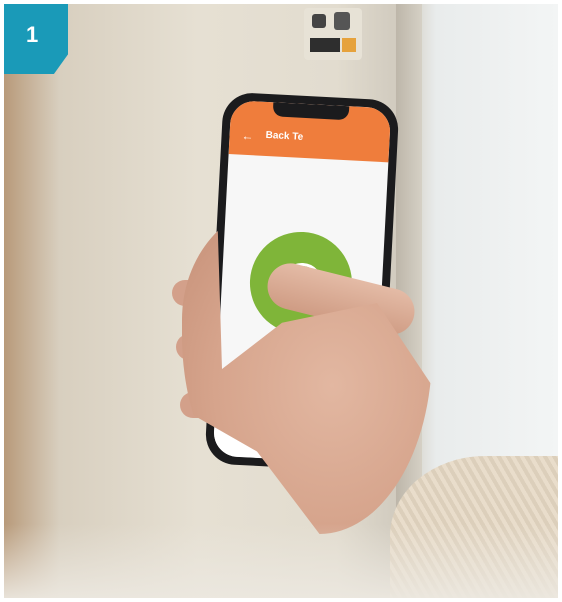 This screenshot has height=602, width=562. Describe the element at coordinates (311, 111) in the screenshot. I see `phone-notch` at that location.